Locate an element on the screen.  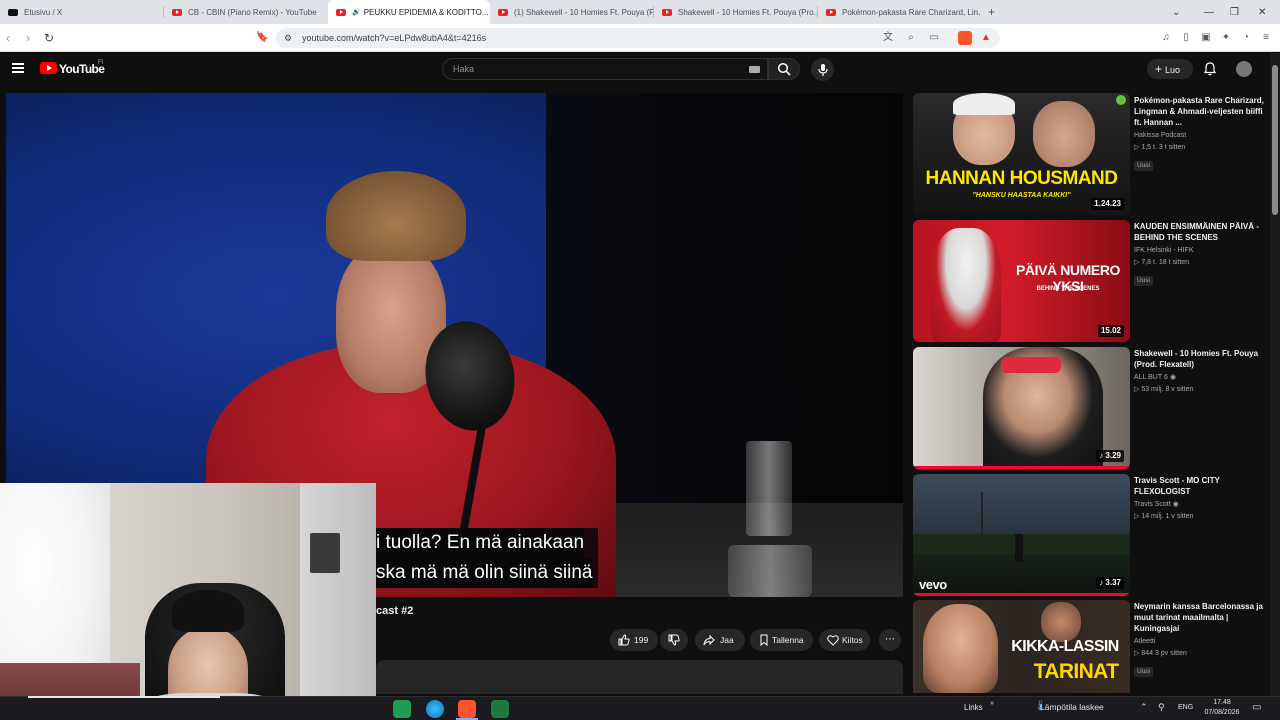
channel-name: Travis Scott is located at coordinates (1152, 504).